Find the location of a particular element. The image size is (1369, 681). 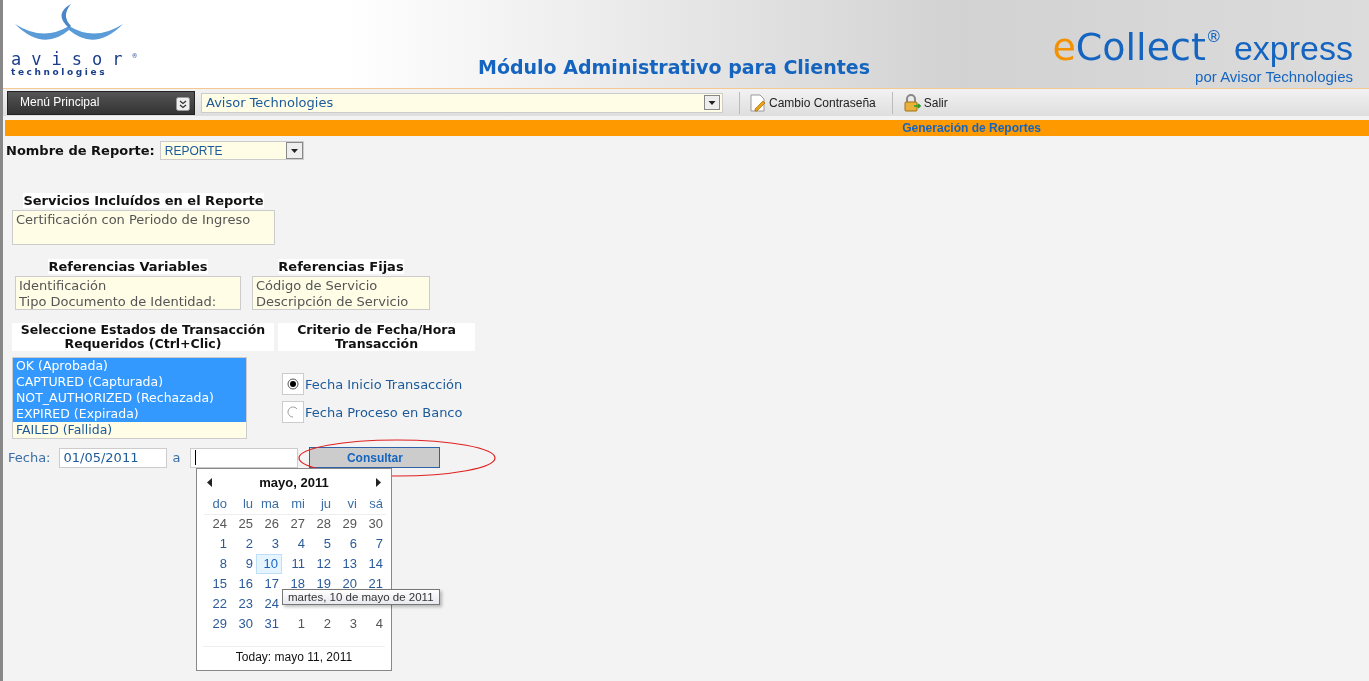

services-list: Certificación con Periodo de Ingreso is located at coordinates (143, 227).